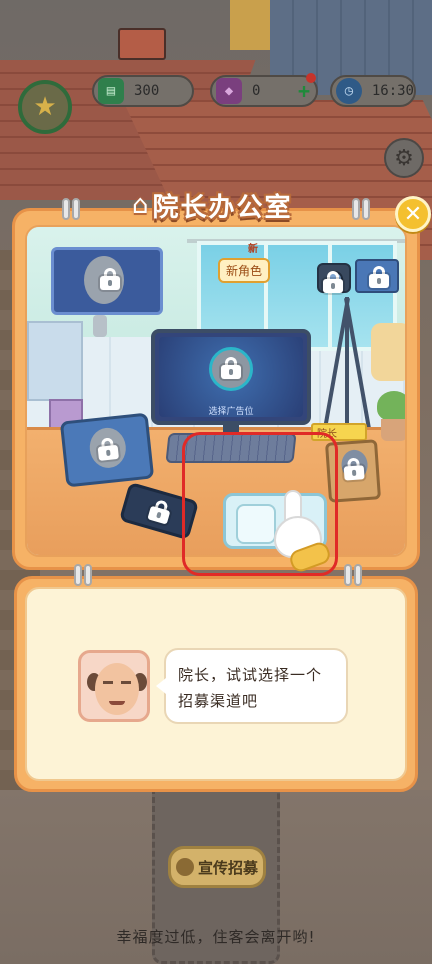  Describe the element at coordinates (256, 91) in the screenshot. I see `gem-value: 0` at that location.